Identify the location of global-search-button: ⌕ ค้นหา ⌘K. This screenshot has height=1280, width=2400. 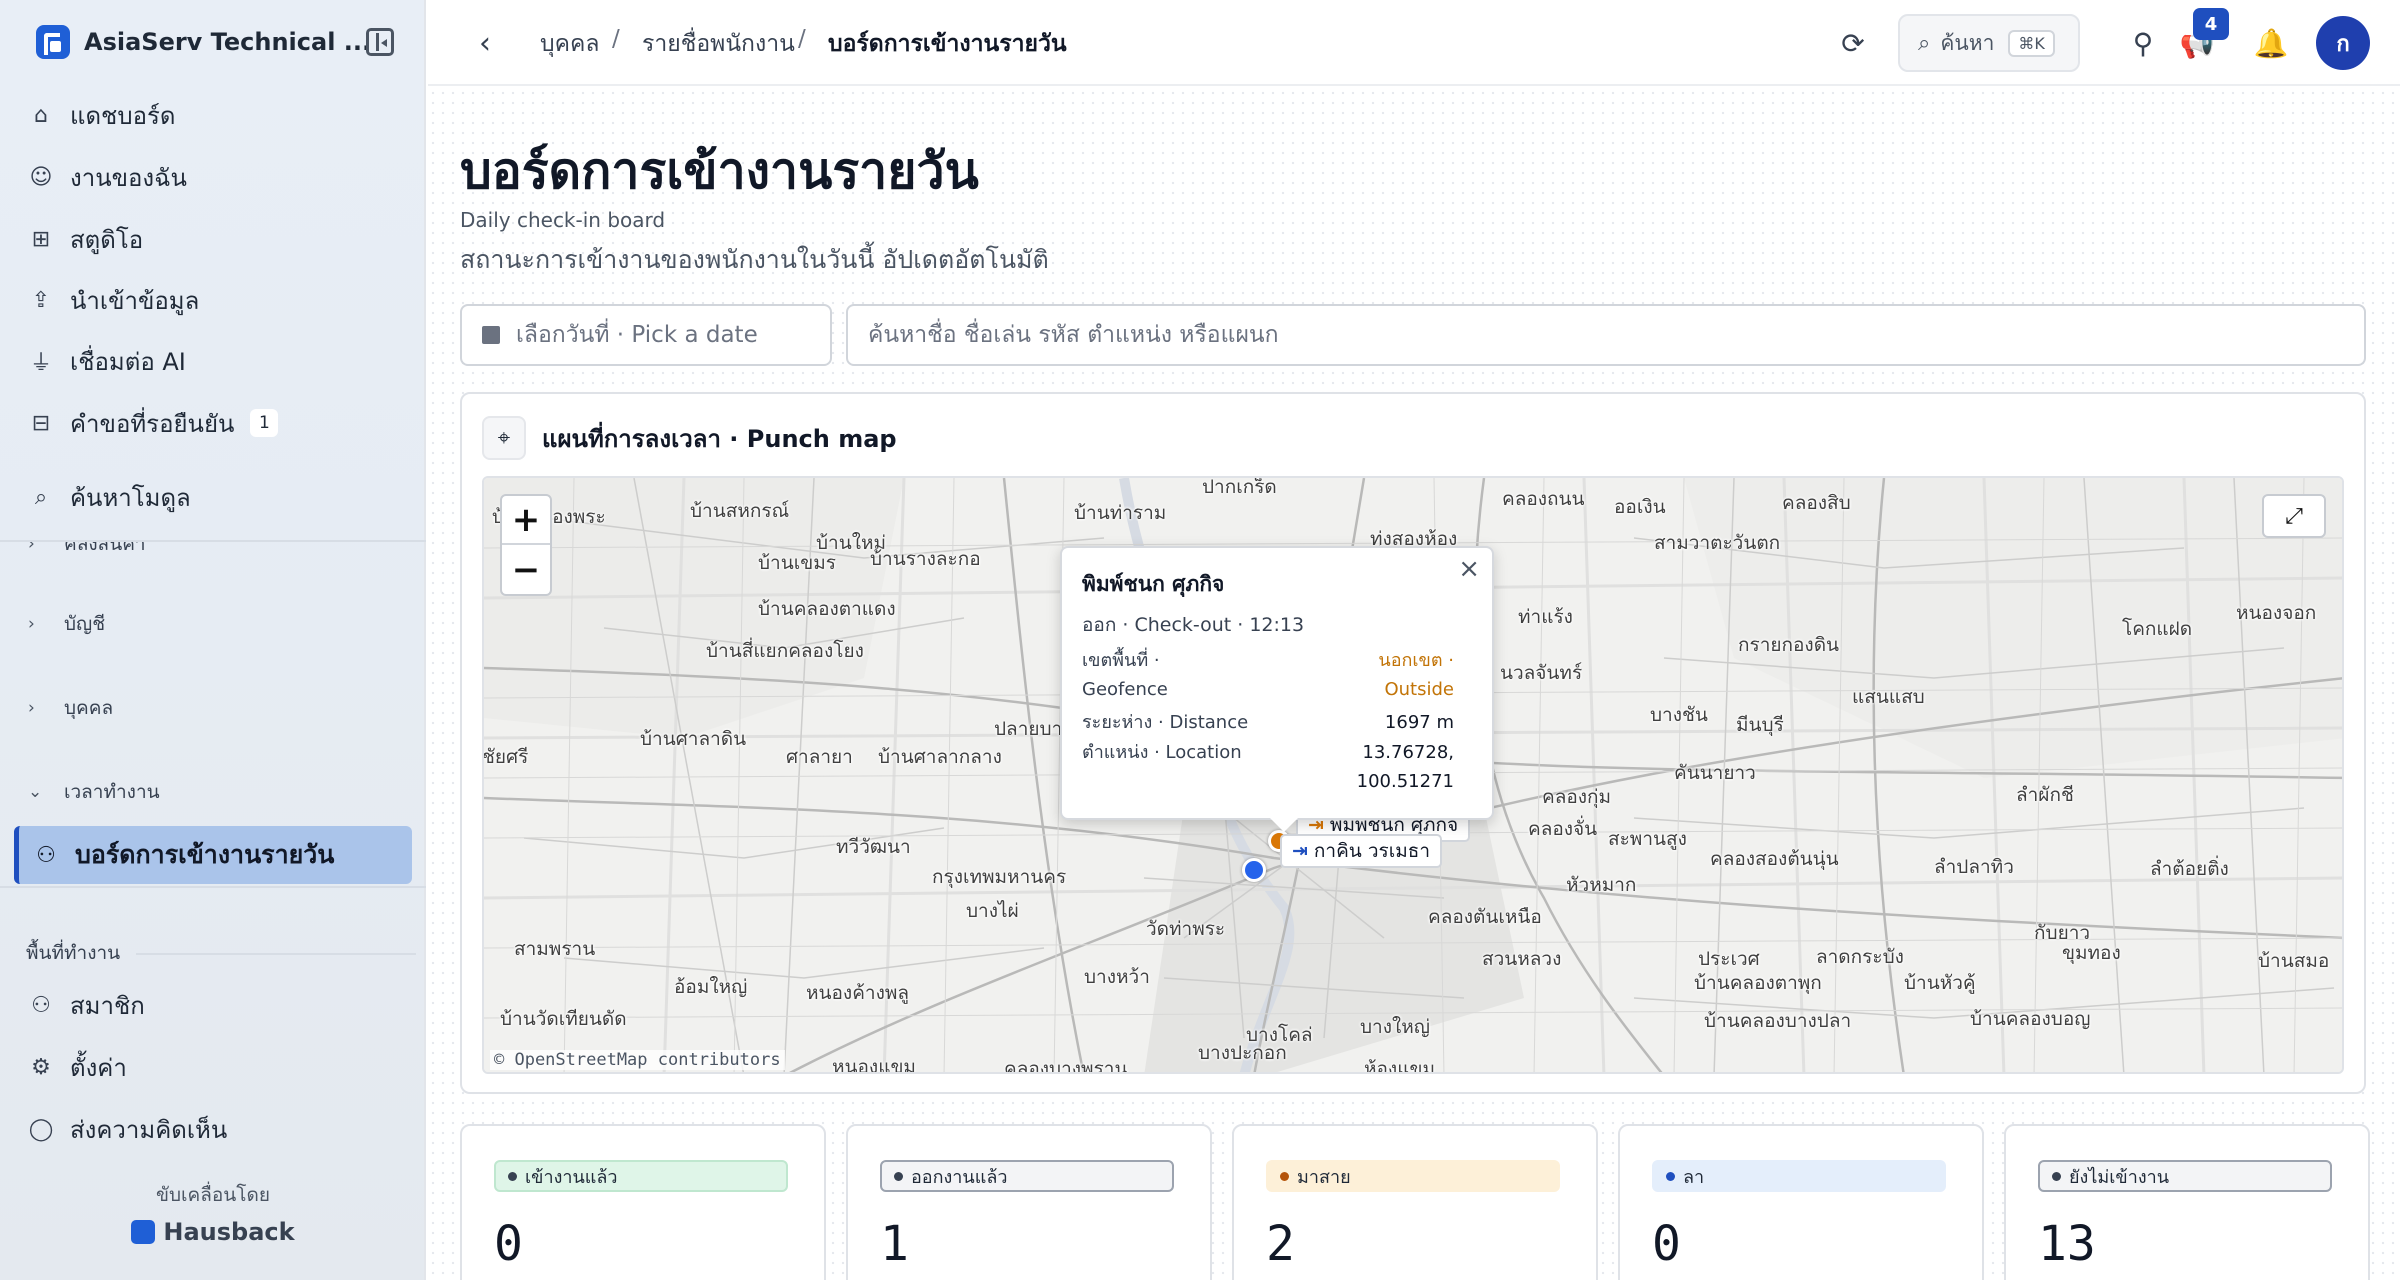
(1989, 43).